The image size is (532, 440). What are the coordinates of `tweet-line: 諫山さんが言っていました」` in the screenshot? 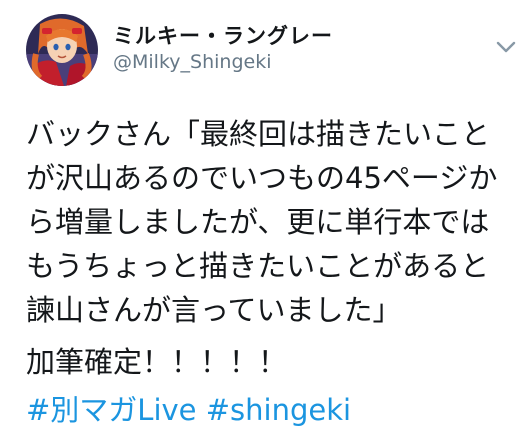 It's located at (214, 310).